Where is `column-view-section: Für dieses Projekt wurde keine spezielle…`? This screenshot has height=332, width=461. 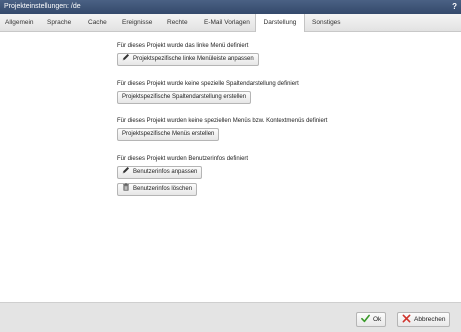 column-view-section: Für dieses Projekt wurde keine spezielle… is located at coordinates (208, 92).